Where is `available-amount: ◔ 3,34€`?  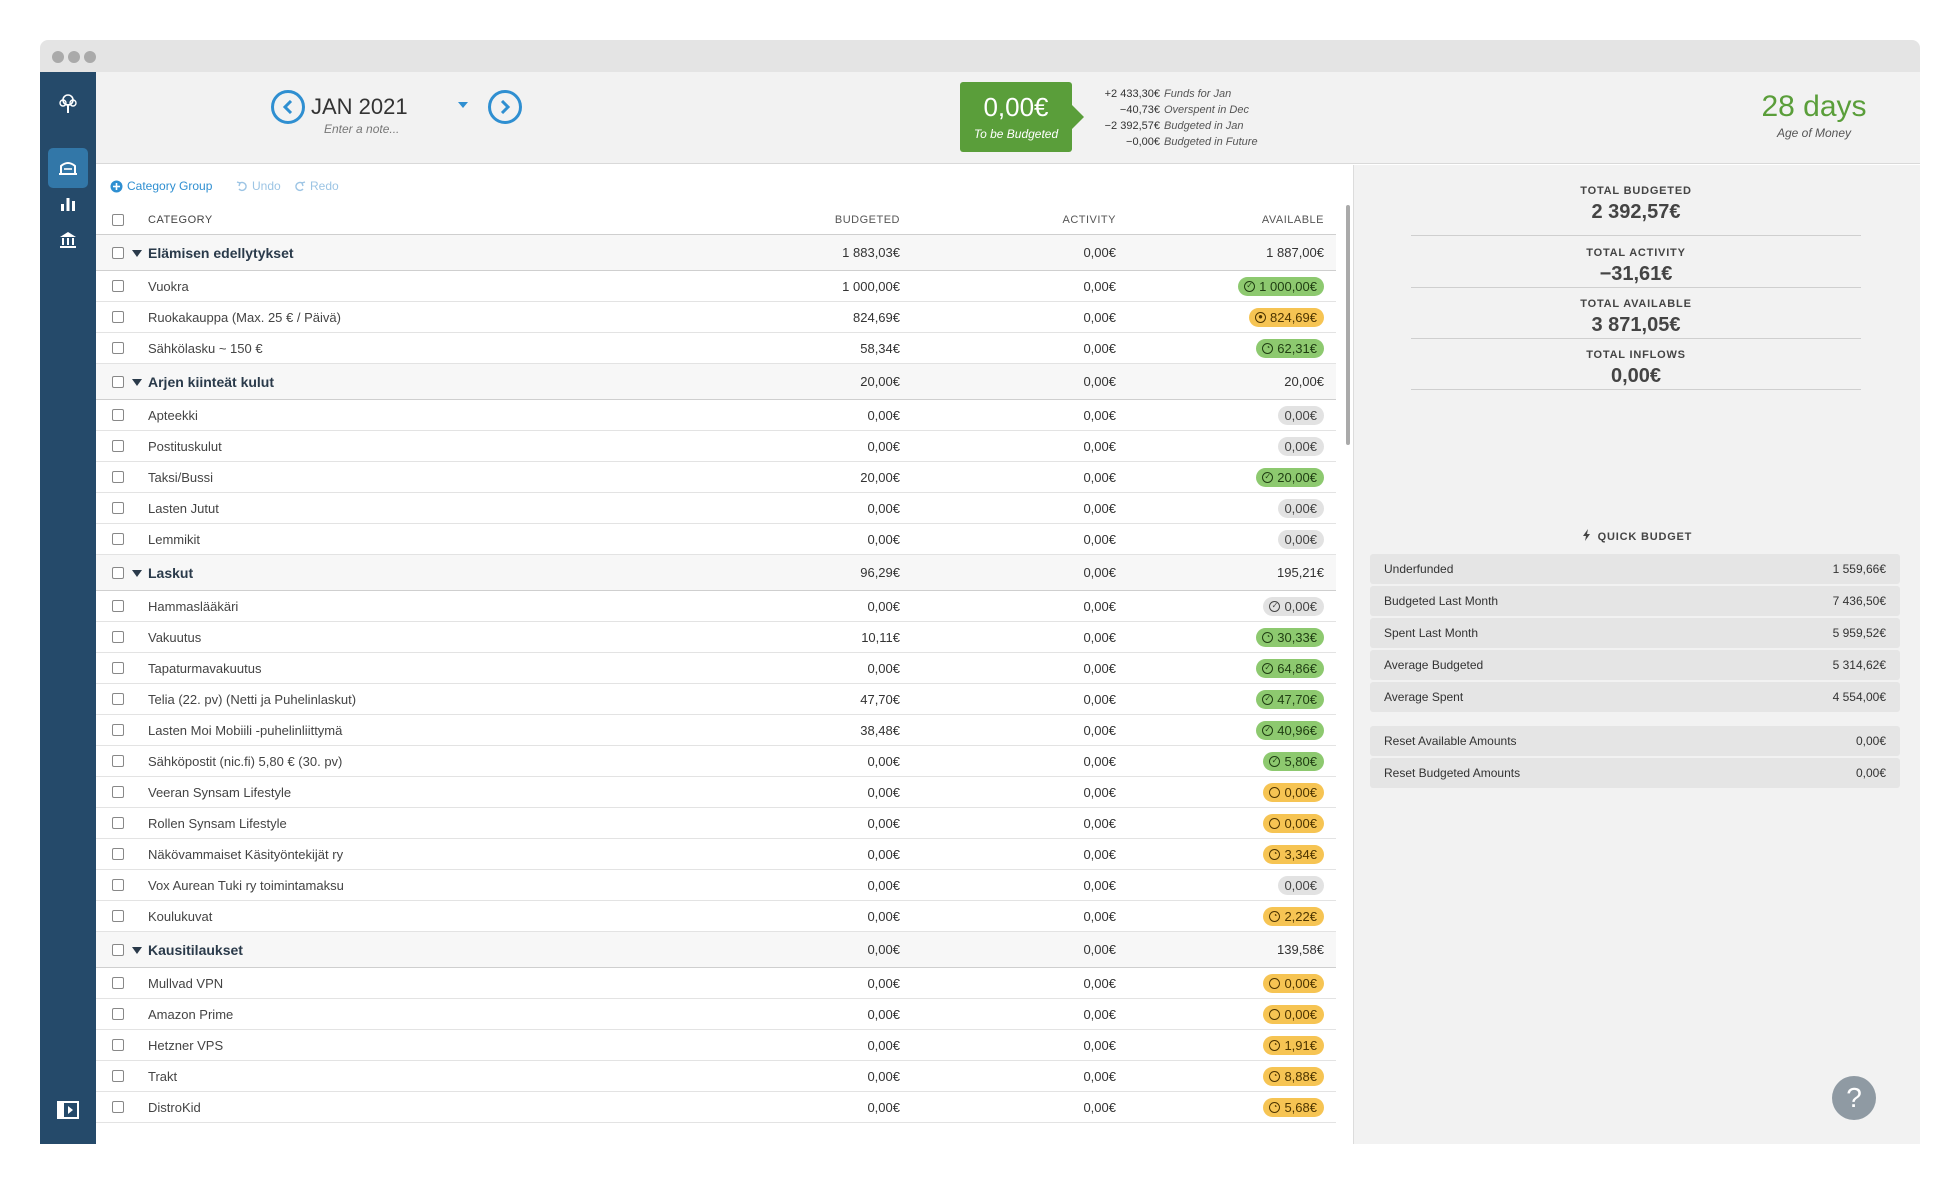
available-amount: ◔ 3,34€ is located at coordinates (1293, 854).